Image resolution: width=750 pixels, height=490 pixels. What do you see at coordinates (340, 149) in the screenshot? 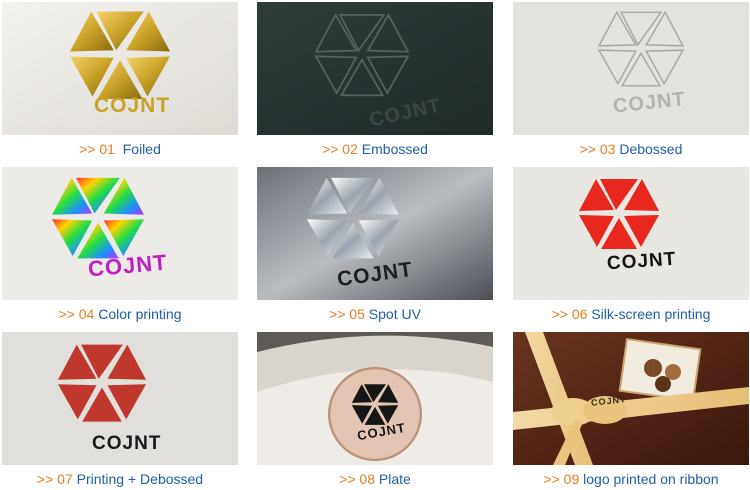
I see `caption-number: >> 02` at bounding box center [340, 149].